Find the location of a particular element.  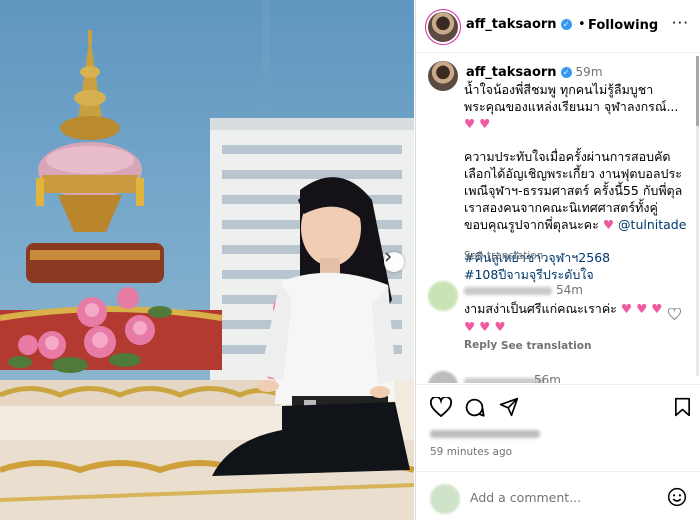

hashtag-link: #108ปีจามจุรีประดับใจ is located at coordinates (578, 274).